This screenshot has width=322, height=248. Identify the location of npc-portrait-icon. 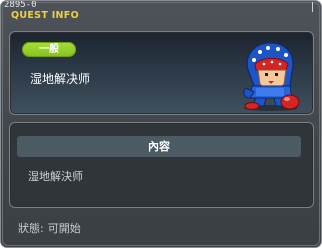
(271, 76).